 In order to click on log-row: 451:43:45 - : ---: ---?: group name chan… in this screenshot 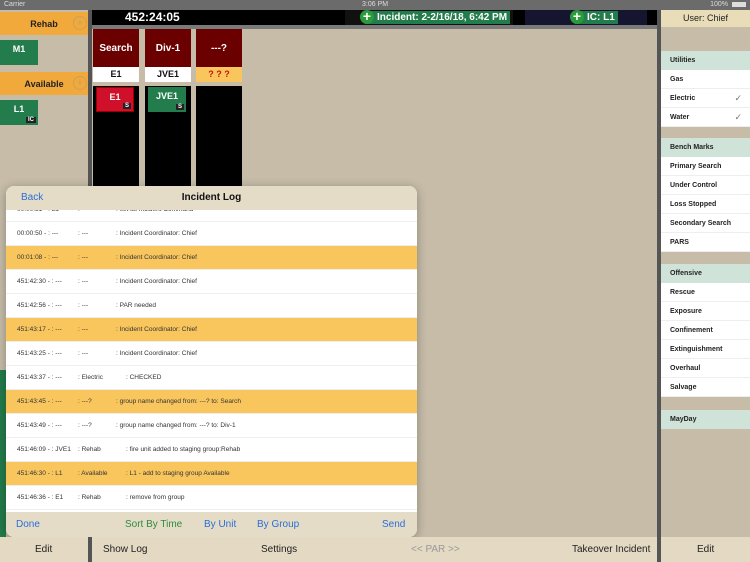, I will do `click(211, 402)`.